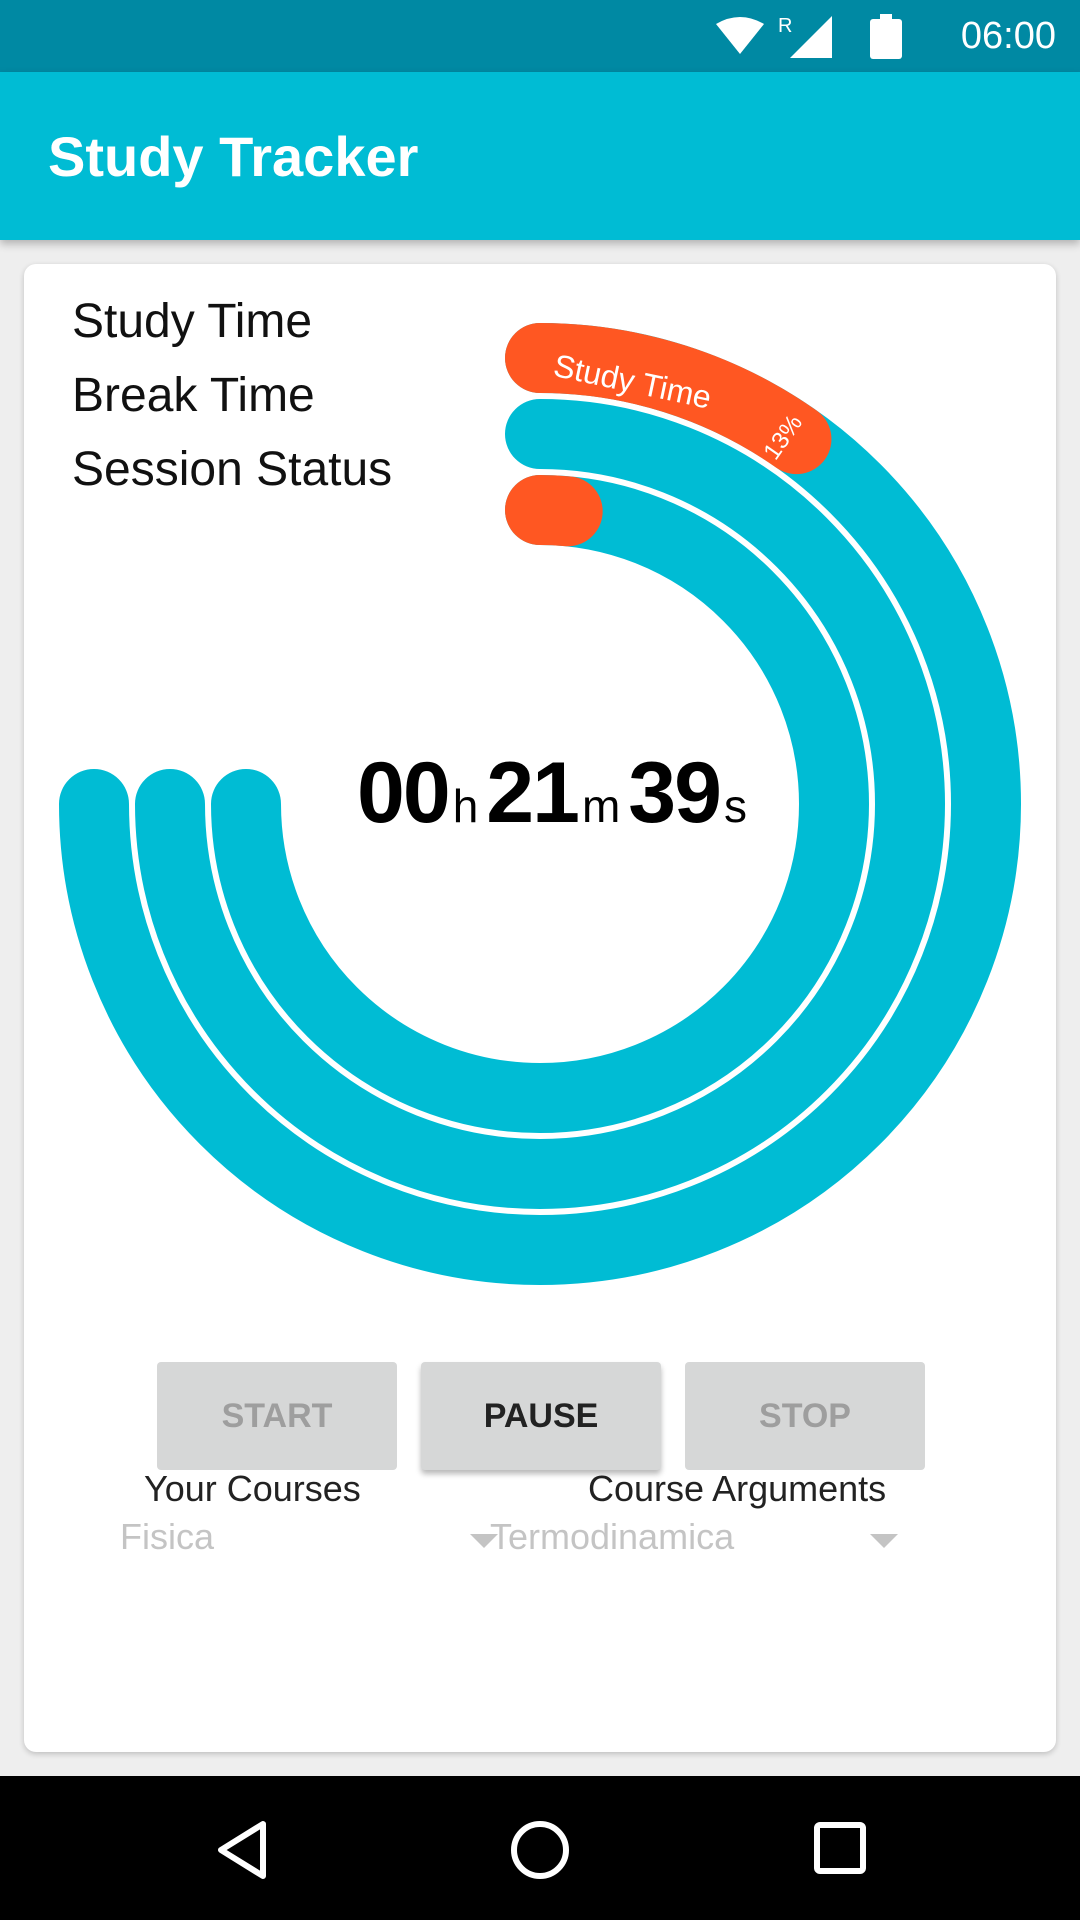 The image size is (1080, 1920). I want to click on wifi-icon, so click(740, 35).